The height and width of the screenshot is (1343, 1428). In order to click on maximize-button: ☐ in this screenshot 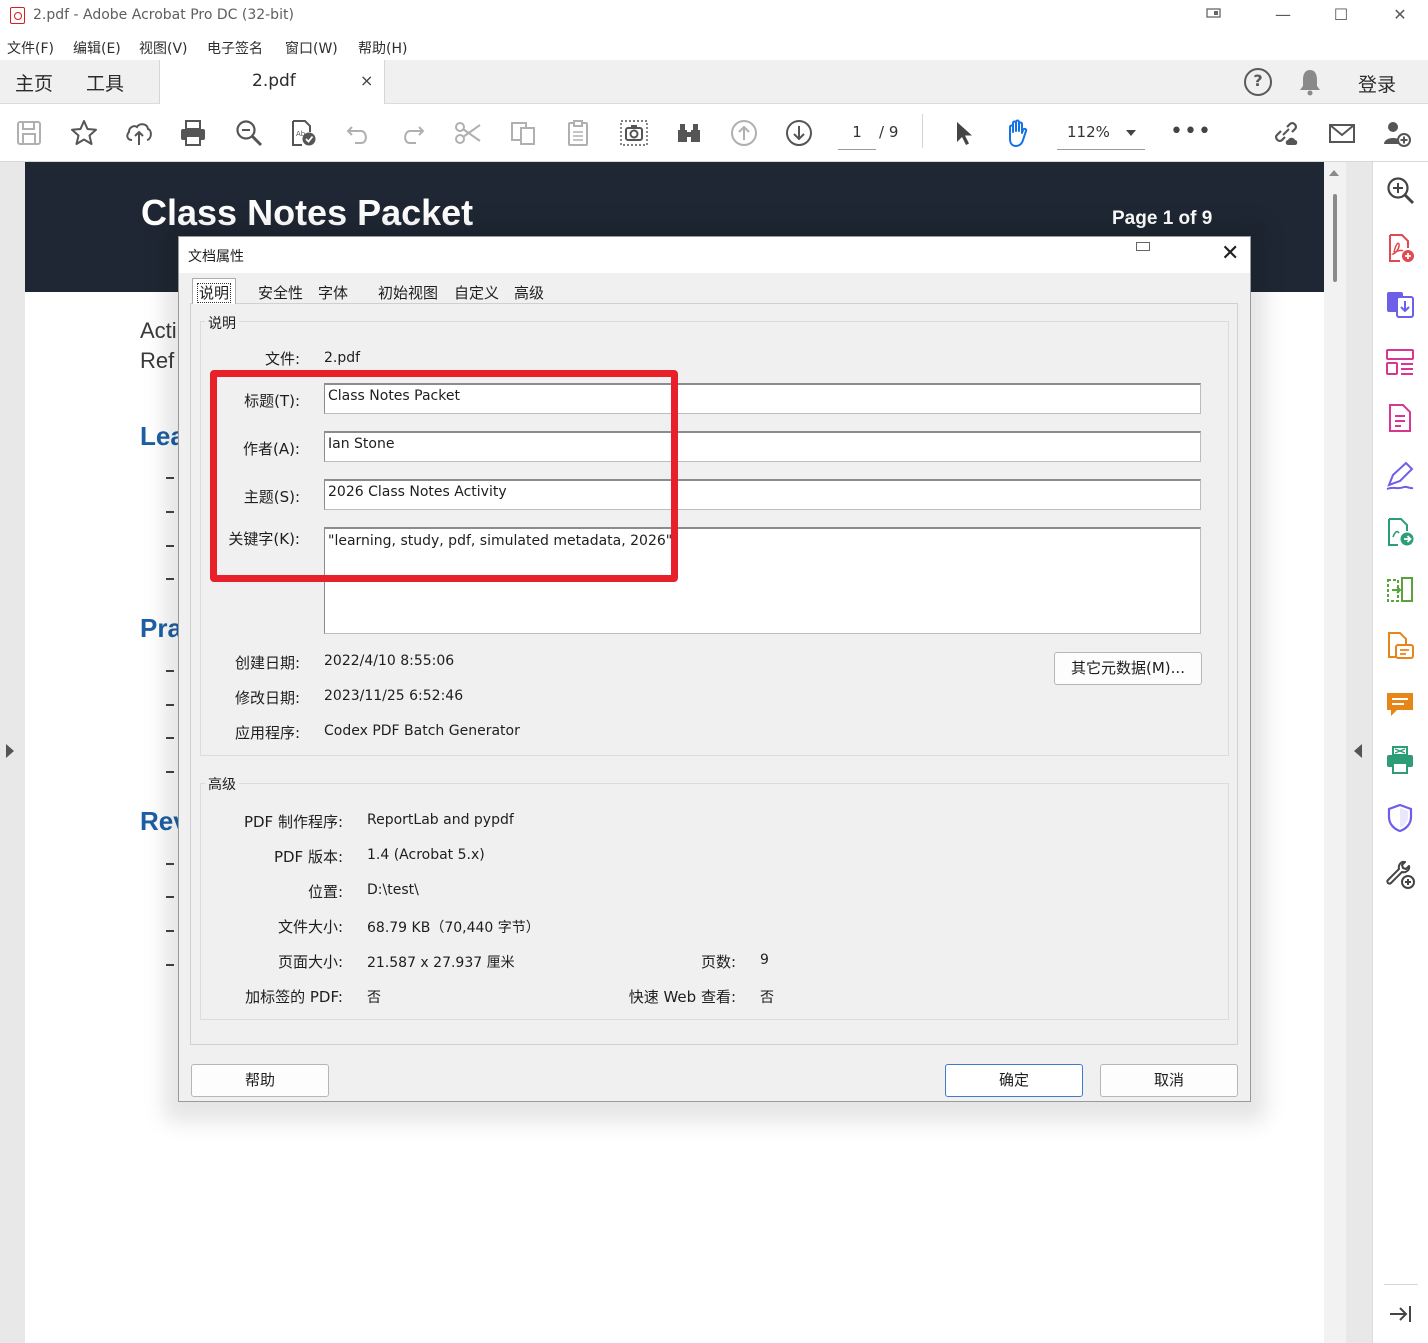, I will do `click(1341, 16)`.